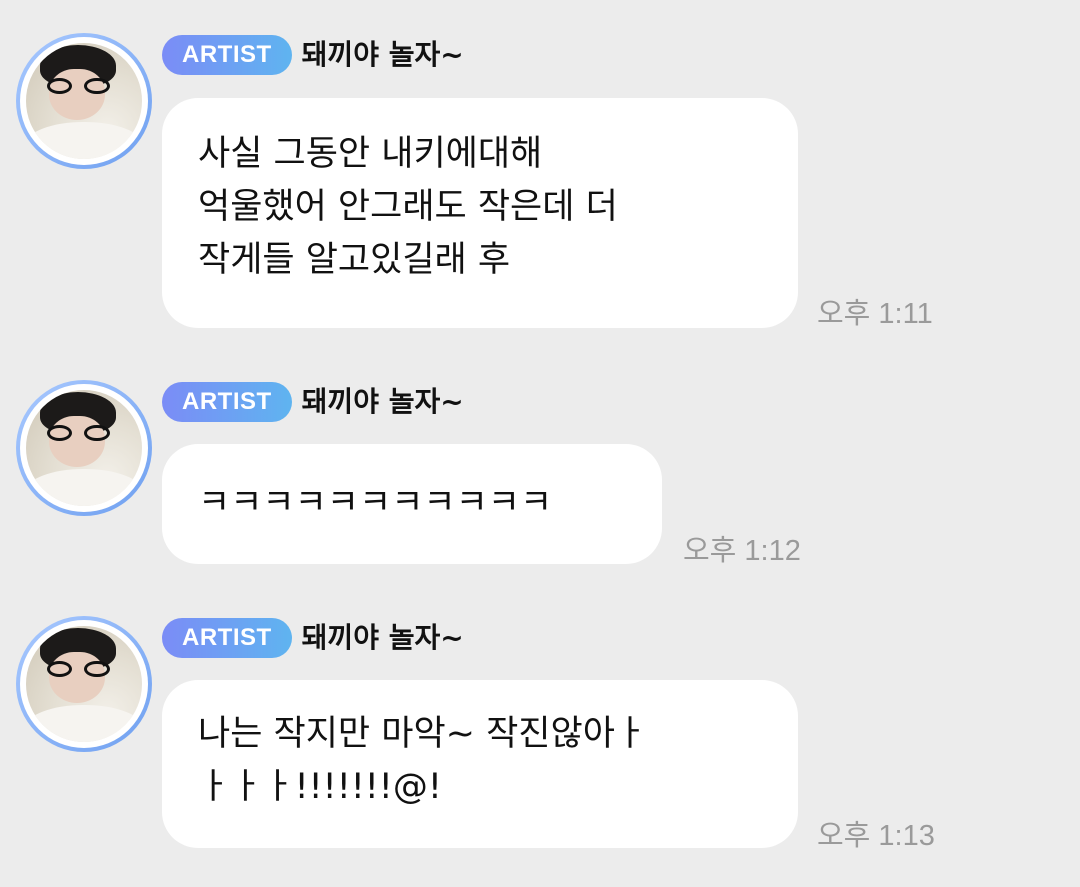 The image size is (1080, 887). What do you see at coordinates (480, 764) in the screenshot?
I see `message-bubble: 나는 작지만 마악~ 작진않아ㅏ ㅏㅏㅏ!!!!!!!@!` at bounding box center [480, 764].